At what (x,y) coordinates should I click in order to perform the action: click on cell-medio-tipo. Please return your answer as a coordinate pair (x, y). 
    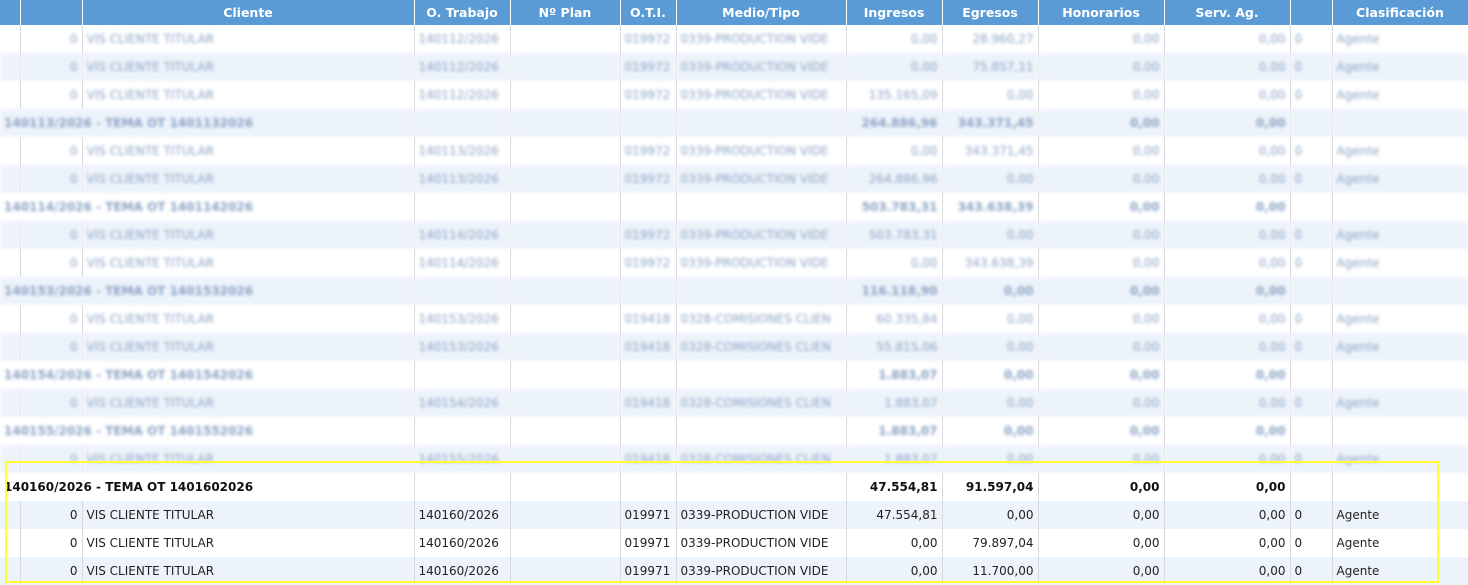
    Looking at the image, I should click on (761, 123).